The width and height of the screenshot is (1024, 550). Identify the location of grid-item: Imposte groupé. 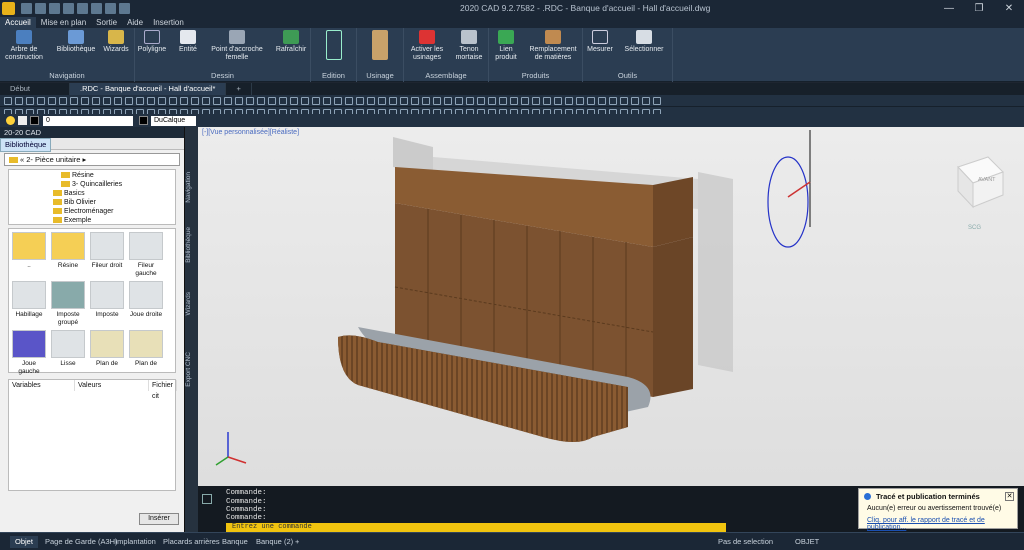
(68, 304).